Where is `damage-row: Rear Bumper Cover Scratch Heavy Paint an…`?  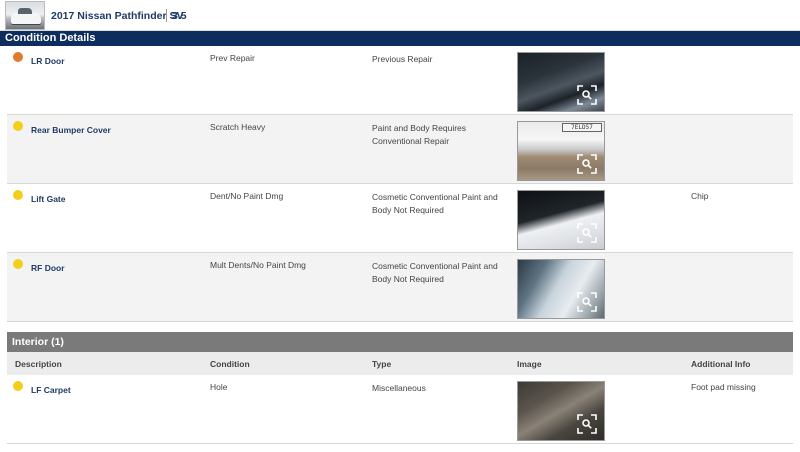
damage-row: Rear Bumper Cover Scratch Heavy Paint an… is located at coordinates (400, 149).